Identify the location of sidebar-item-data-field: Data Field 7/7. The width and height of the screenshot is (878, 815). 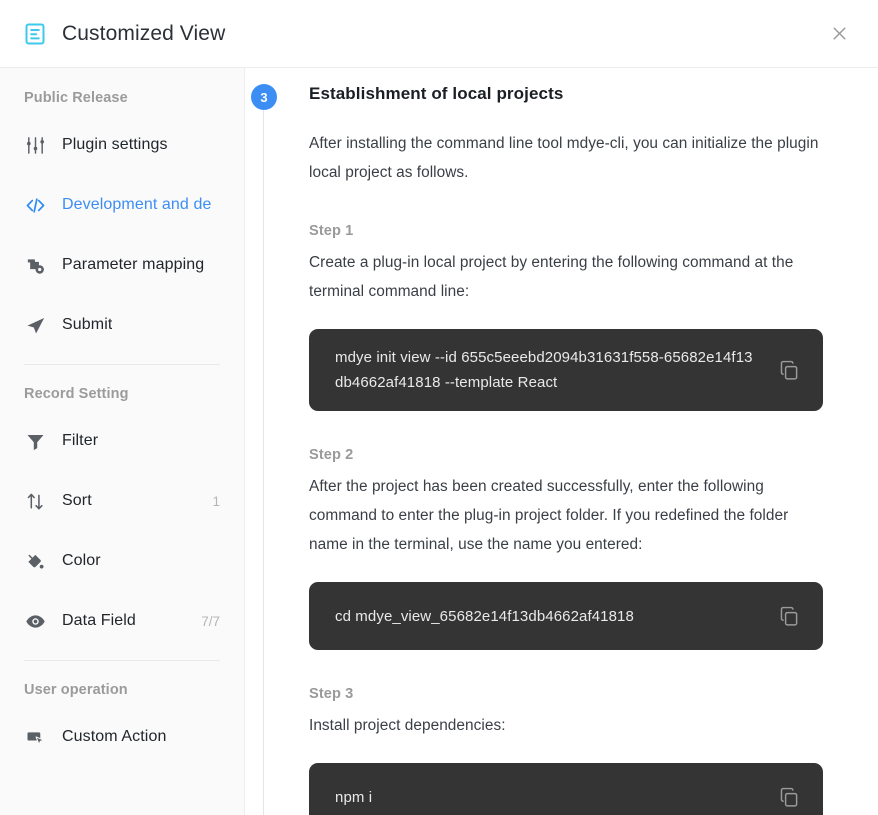
(122, 621).